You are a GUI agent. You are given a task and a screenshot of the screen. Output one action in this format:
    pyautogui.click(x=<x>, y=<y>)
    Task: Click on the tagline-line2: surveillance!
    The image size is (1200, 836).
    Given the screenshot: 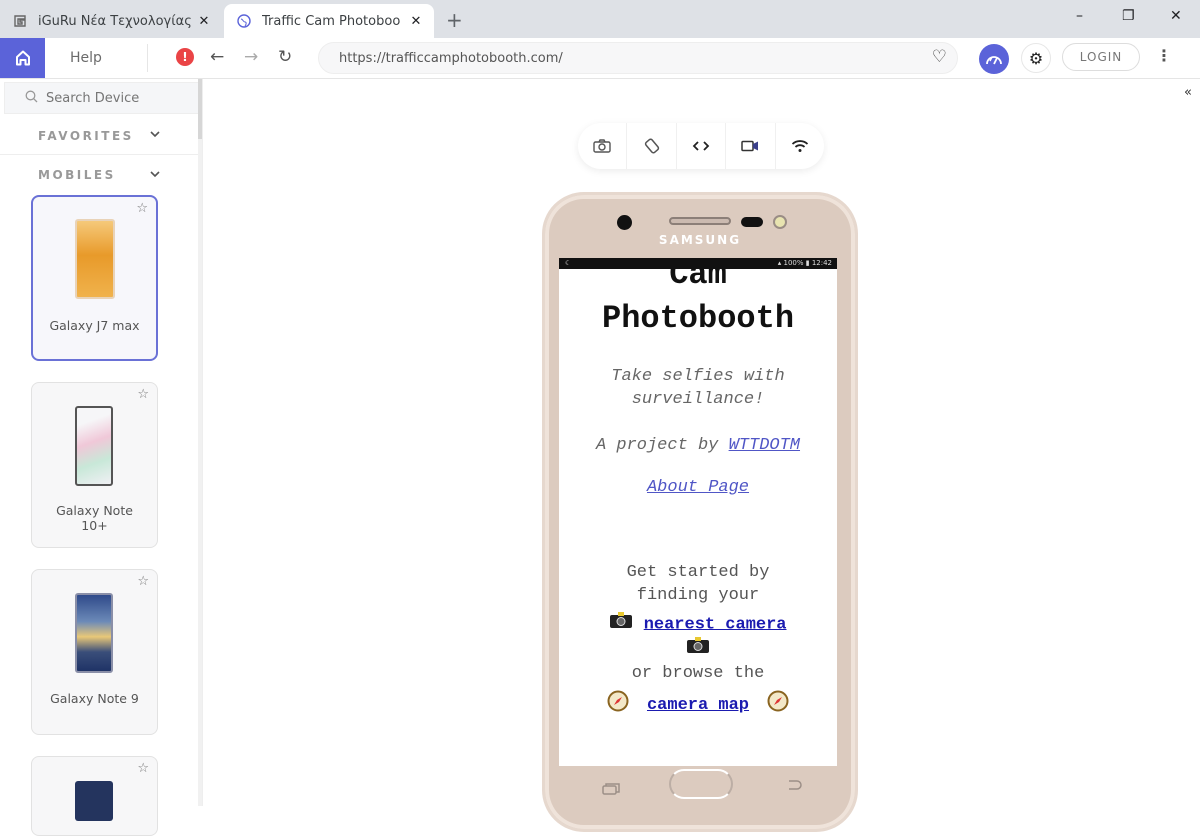 What is the action you would take?
    pyautogui.click(x=698, y=399)
    